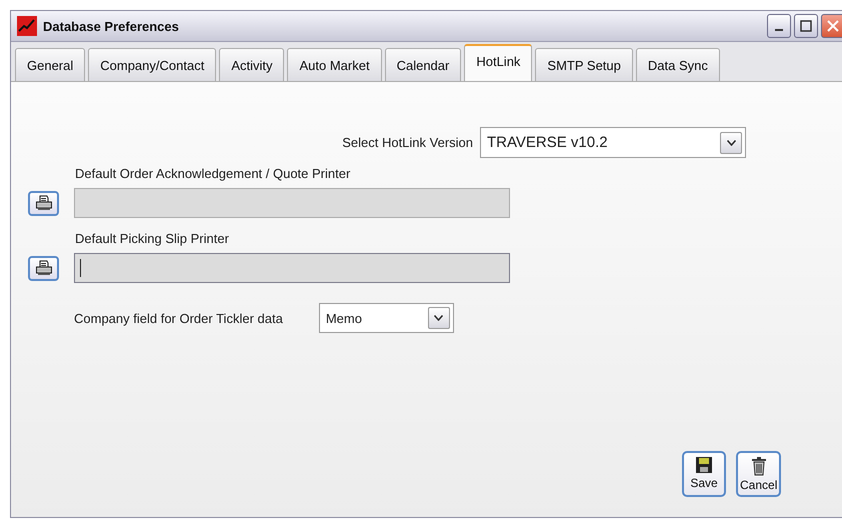 The image size is (842, 523). I want to click on tab: Activity, so click(251, 64).